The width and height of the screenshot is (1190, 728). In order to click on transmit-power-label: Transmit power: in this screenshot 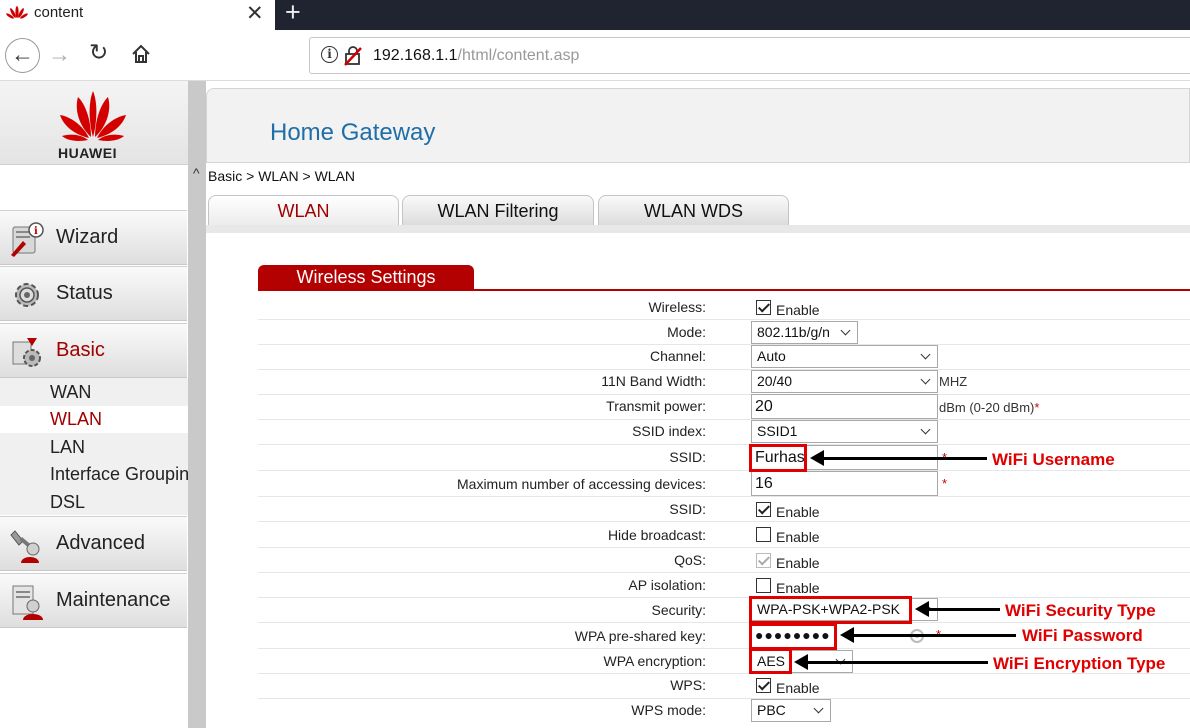, I will do `click(656, 406)`.